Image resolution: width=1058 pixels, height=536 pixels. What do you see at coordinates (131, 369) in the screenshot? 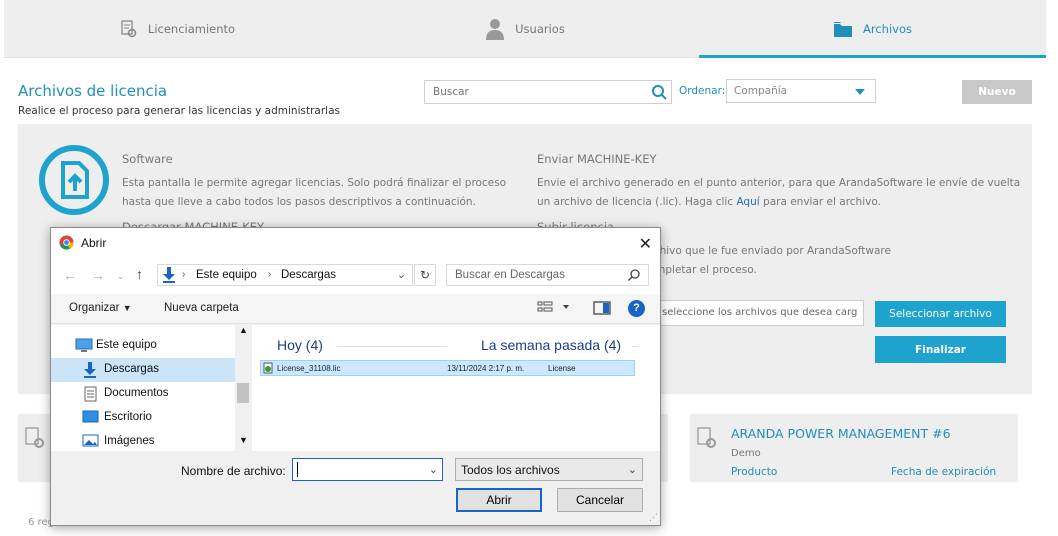
I see `tree-item-label: Descargas` at bounding box center [131, 369].